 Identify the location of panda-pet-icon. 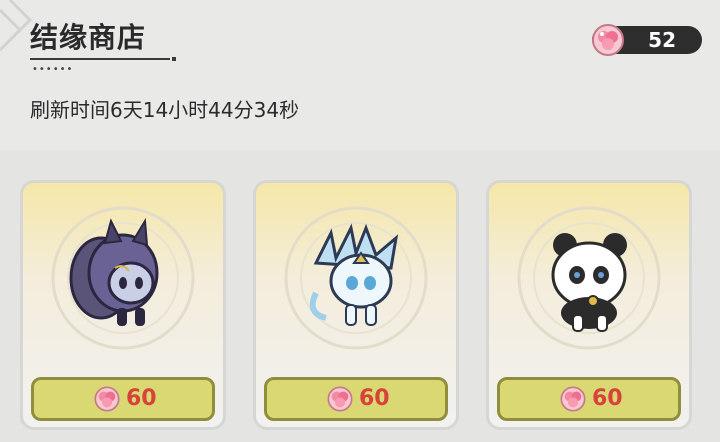
(589, 278).